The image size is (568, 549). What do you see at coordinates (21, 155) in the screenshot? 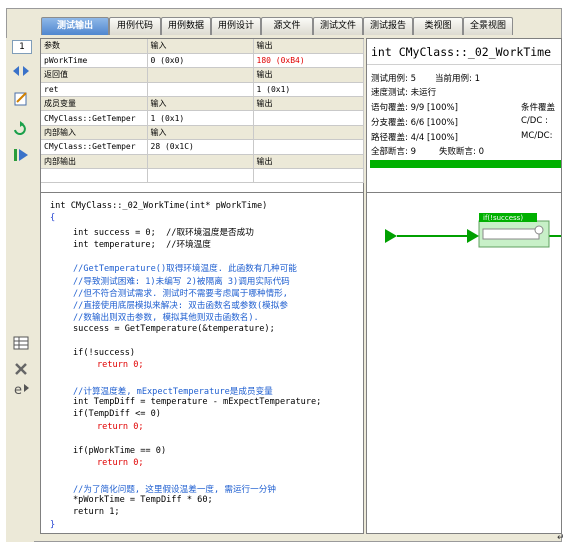
I see `step-run-icon` at bounding box center [21, 155].